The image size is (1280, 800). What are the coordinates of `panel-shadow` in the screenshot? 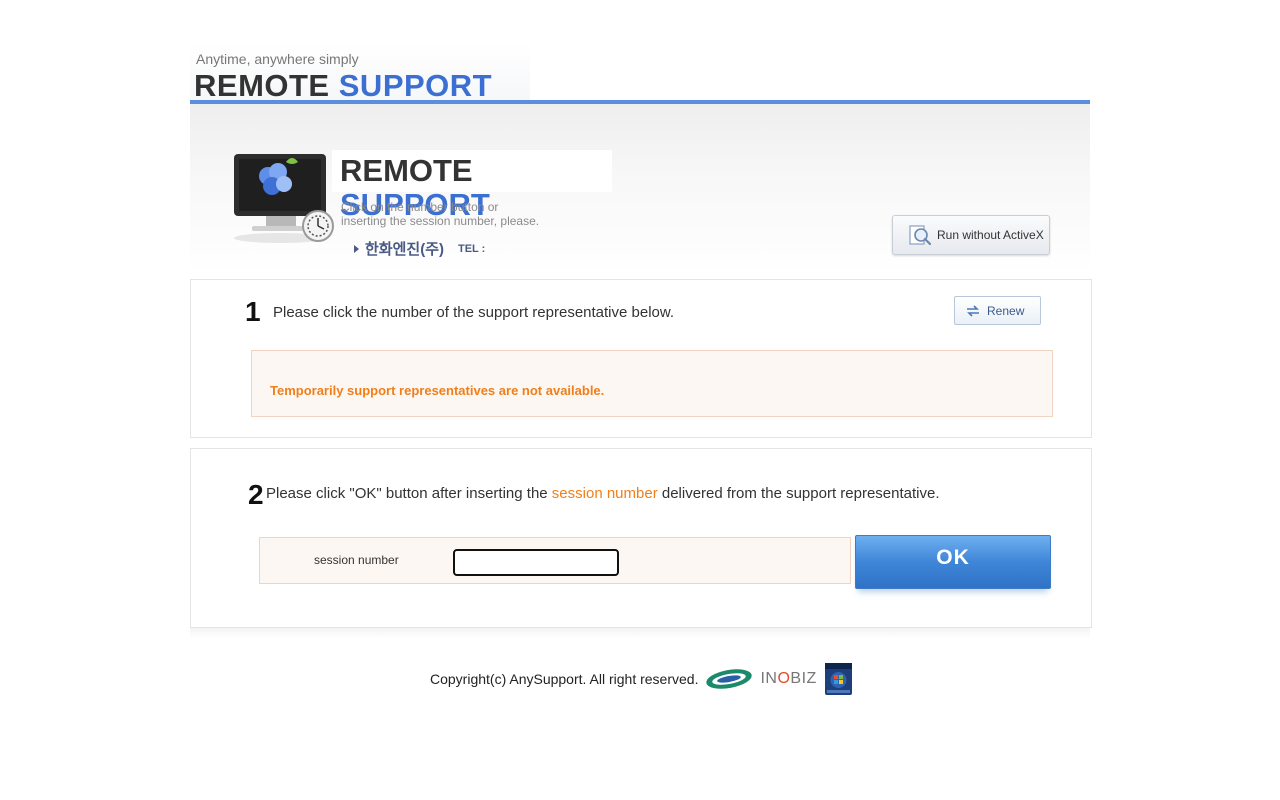 It's located at (640, 633).